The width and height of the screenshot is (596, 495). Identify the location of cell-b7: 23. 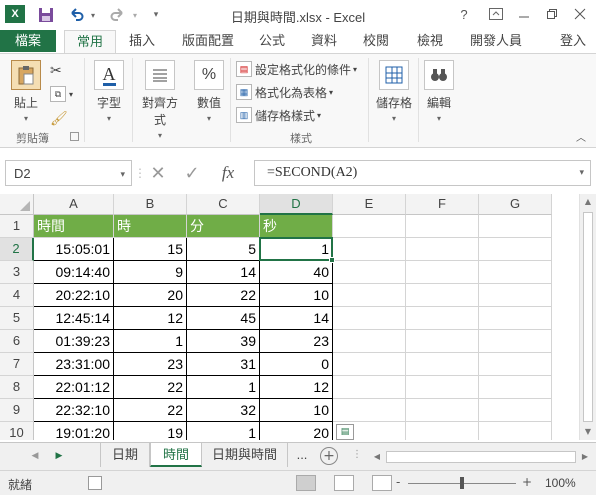
(150, 364).